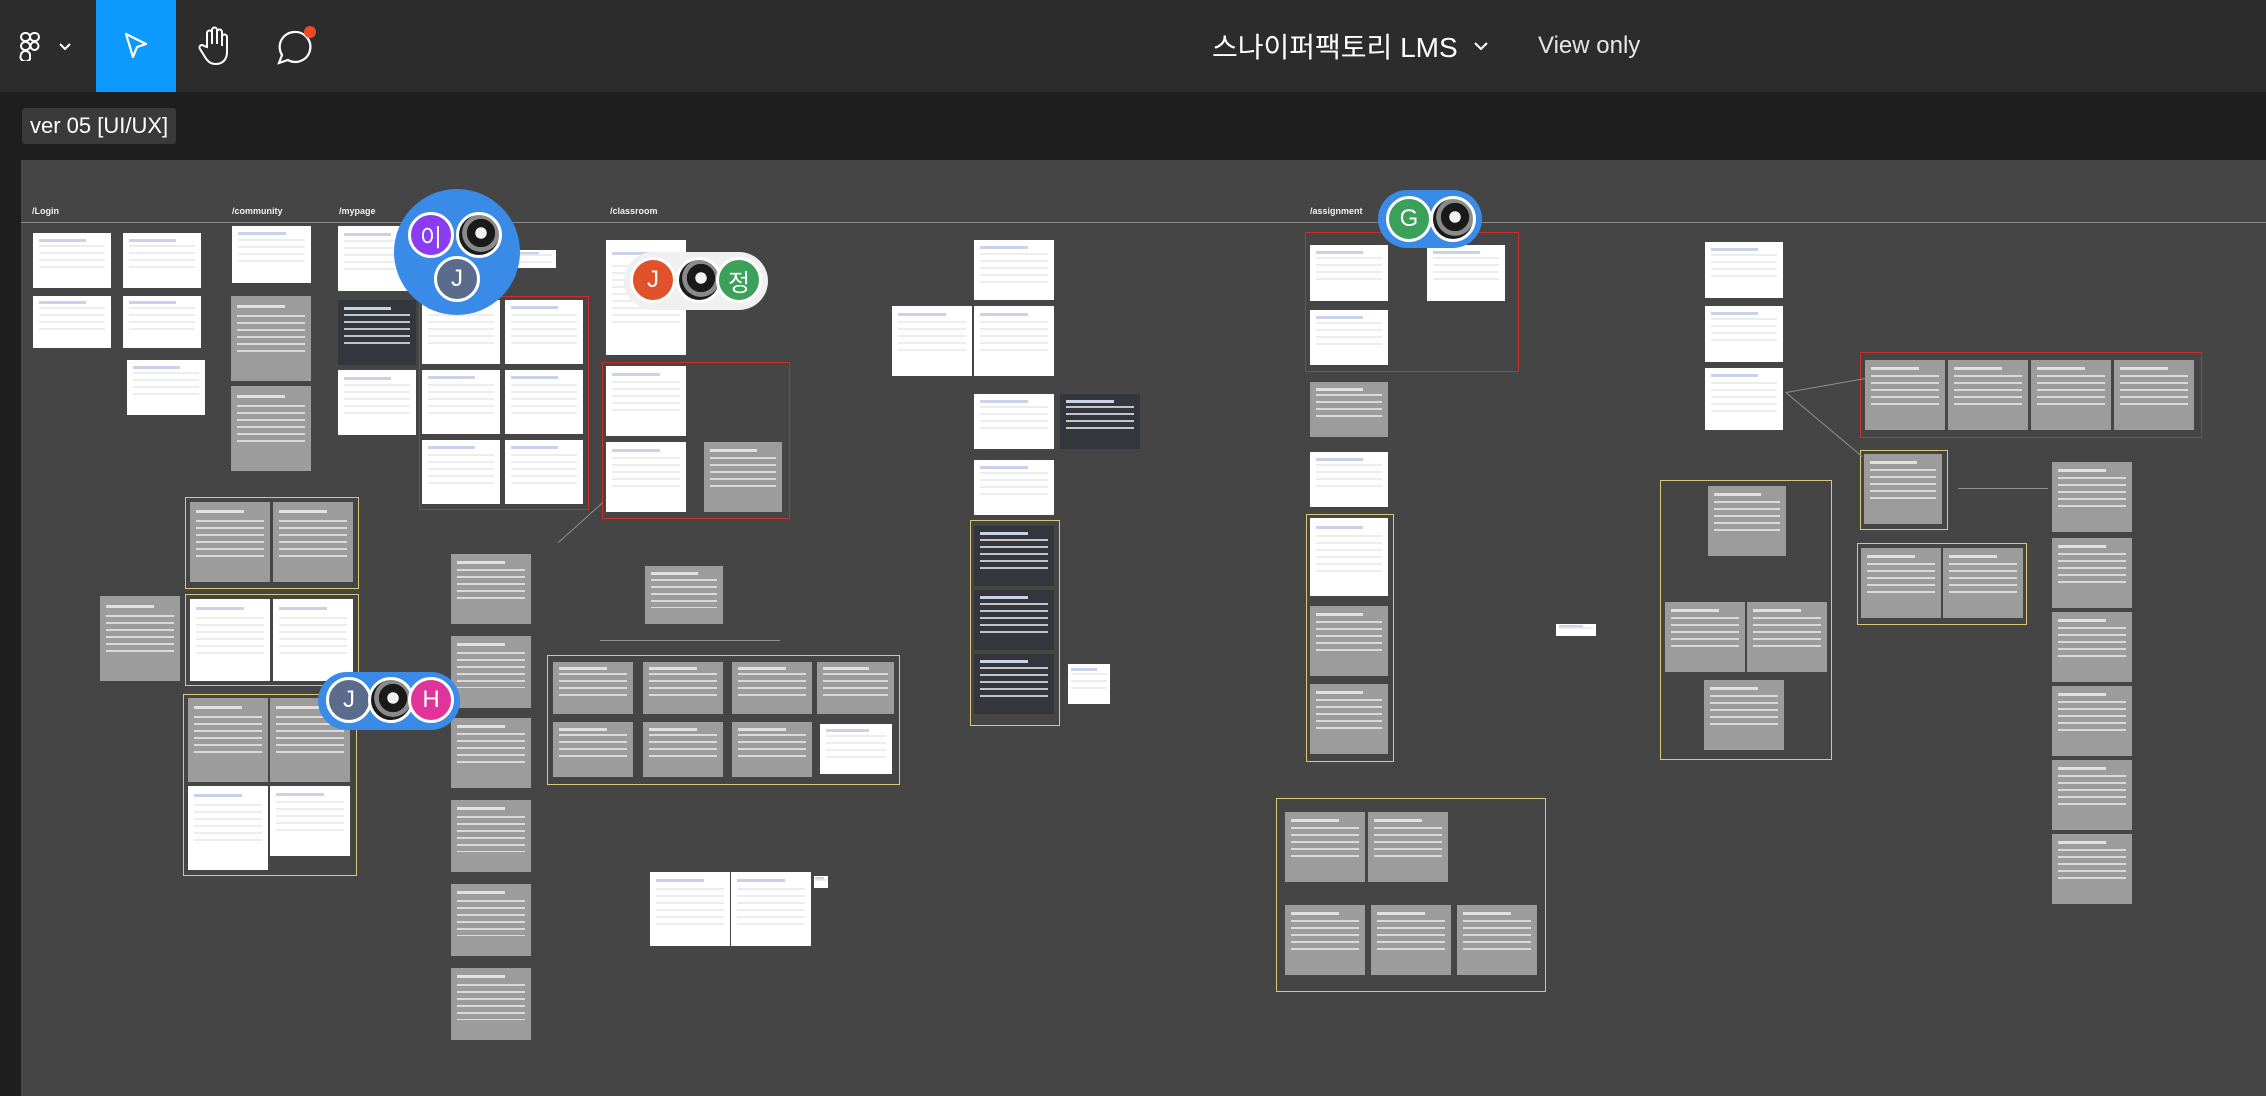 The width and height of the screenshot is (2266, 1096). What do you see at coordinates (99, 126) in the screenshot?
I see `page-name-chip: ver 05 [UI/UX]` at bounding box center [99, 126].